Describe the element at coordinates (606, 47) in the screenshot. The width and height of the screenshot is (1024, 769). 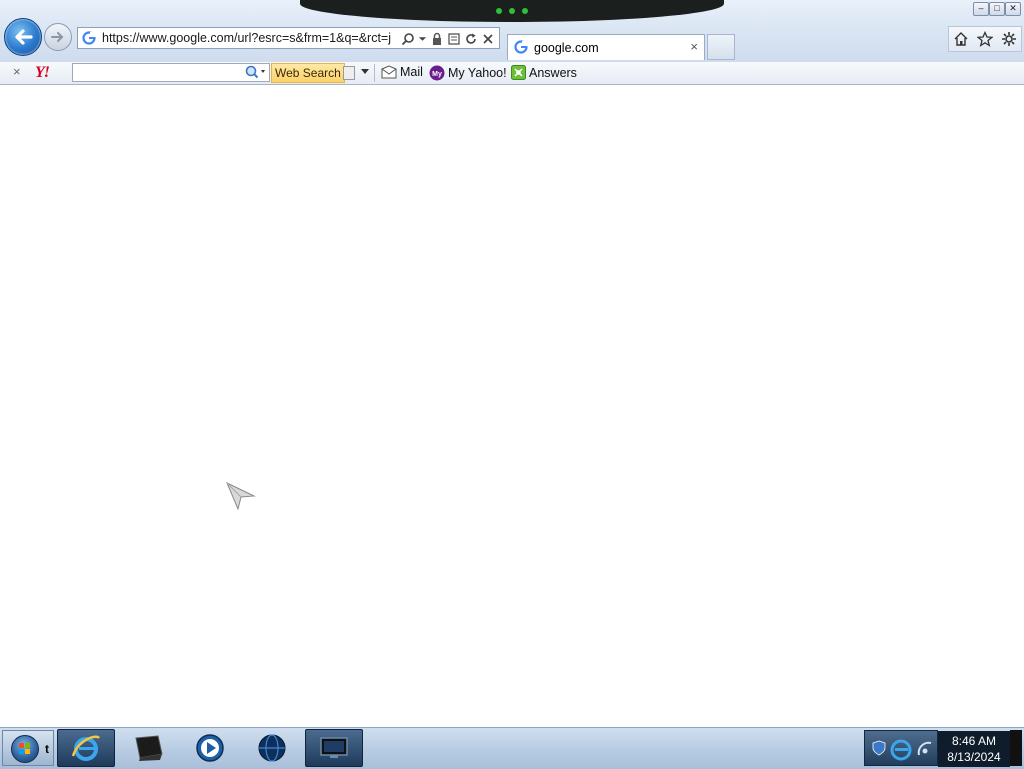
I see `tab-google: google.com ×` at that location.